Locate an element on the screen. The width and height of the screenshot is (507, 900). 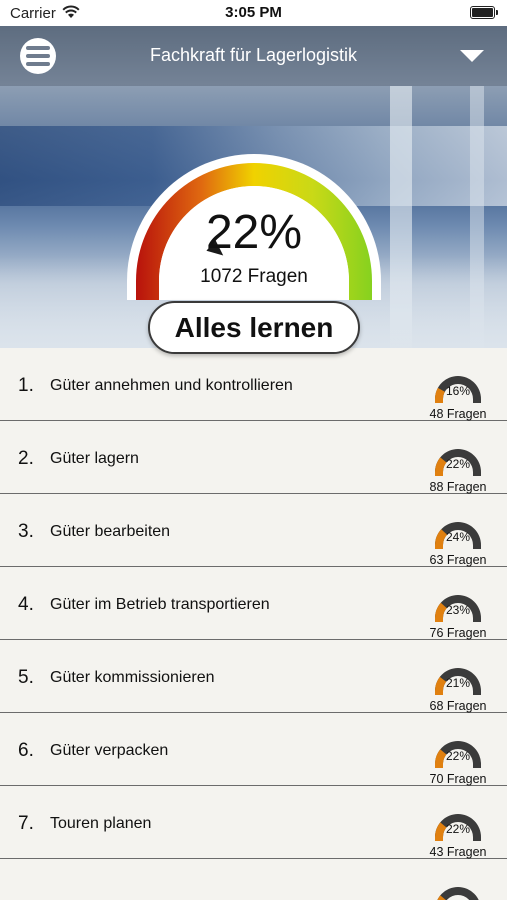
overall-percent: 22% is located at coordinates (254, 232).